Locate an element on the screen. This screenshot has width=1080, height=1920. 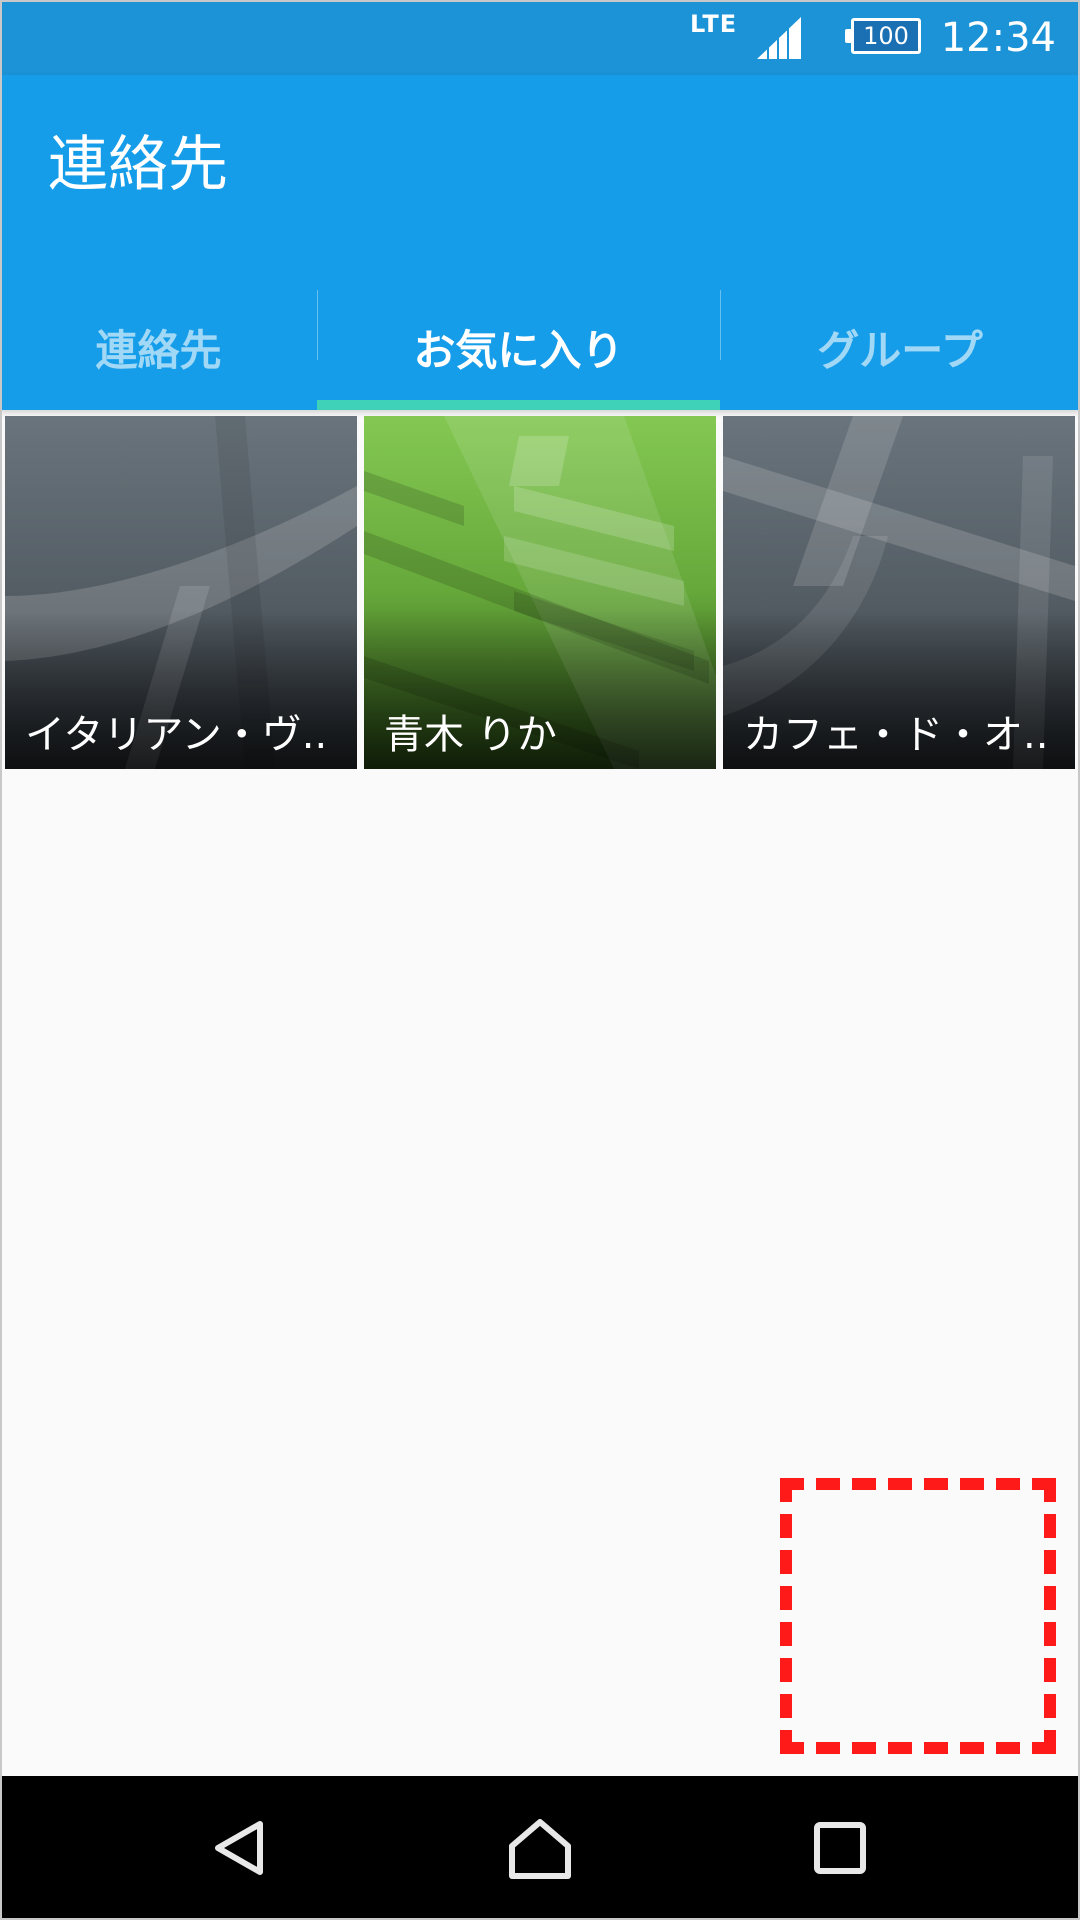
navigation-bar is located at coordinates (540, 1848).